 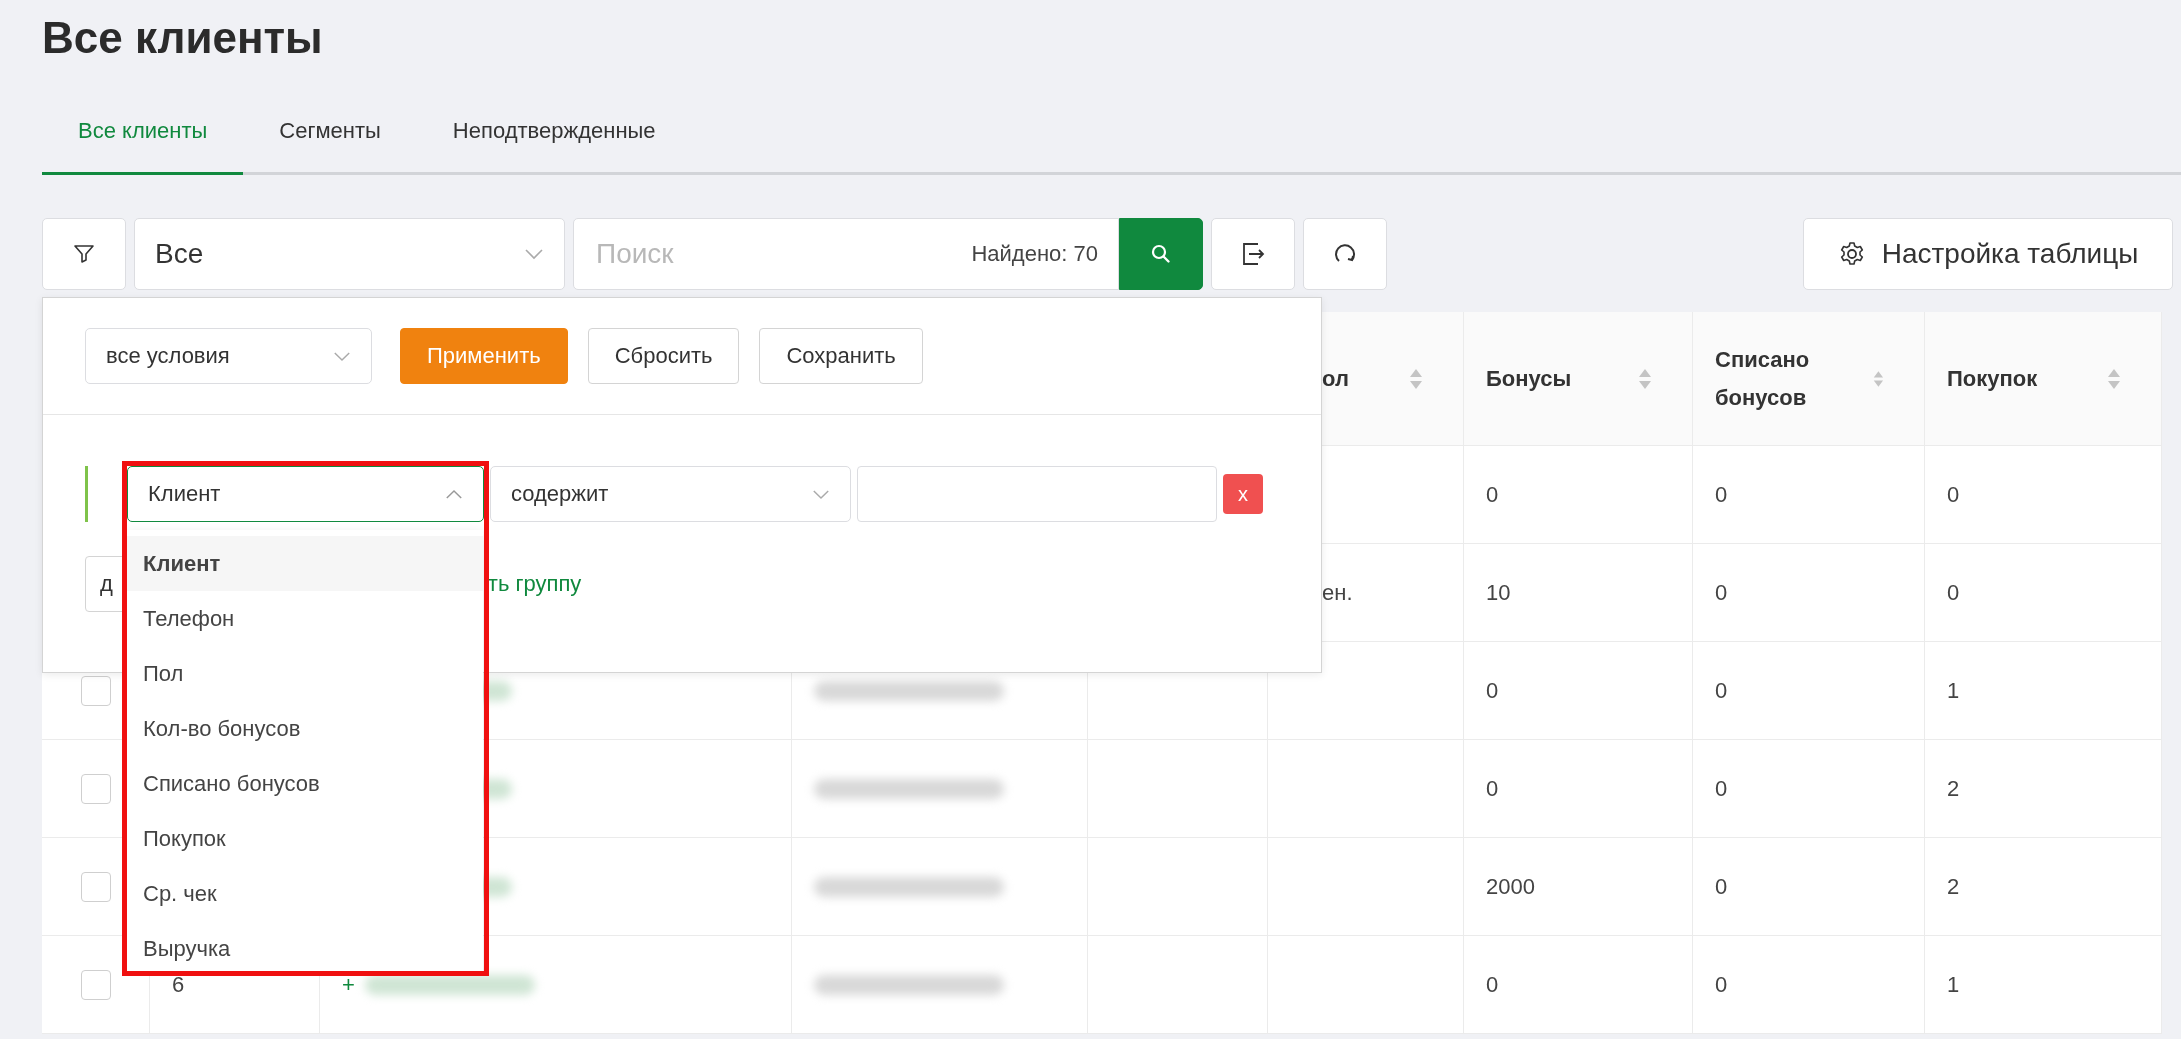 What do you see at coordinates (1337, 592) in the screenshot?
I see `table-cell: ен.` at bounding box center [1337, 592].